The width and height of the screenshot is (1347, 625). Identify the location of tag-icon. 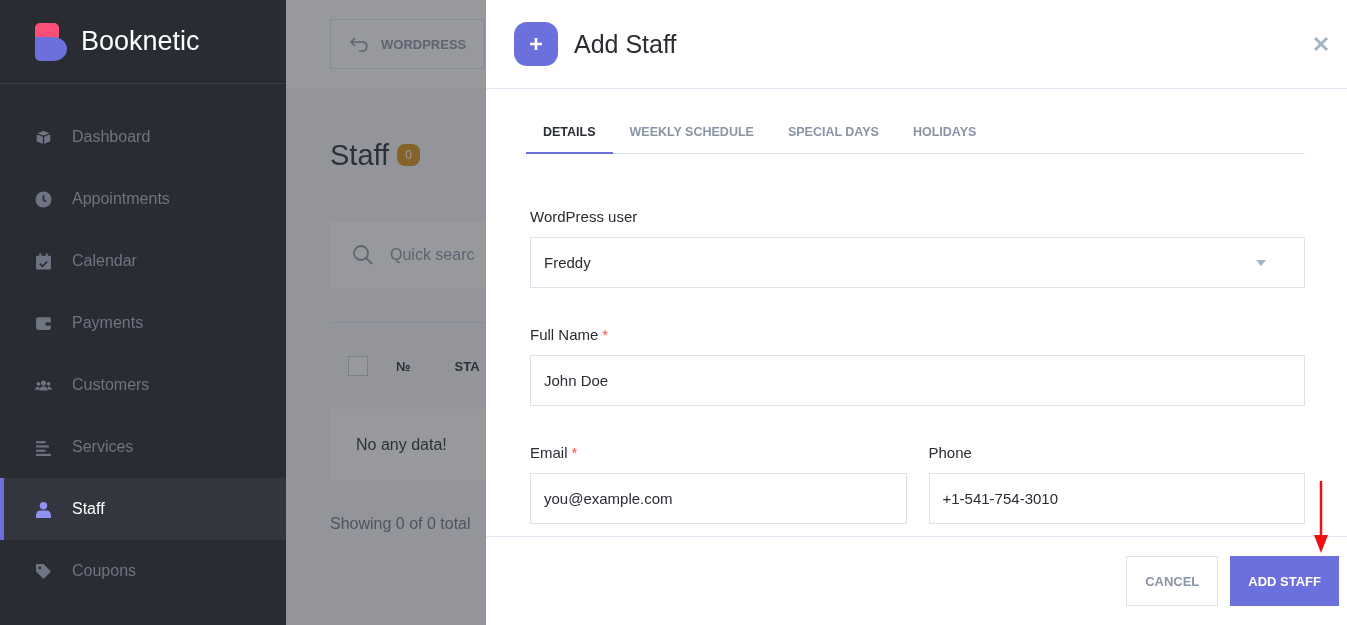
(43, 571).